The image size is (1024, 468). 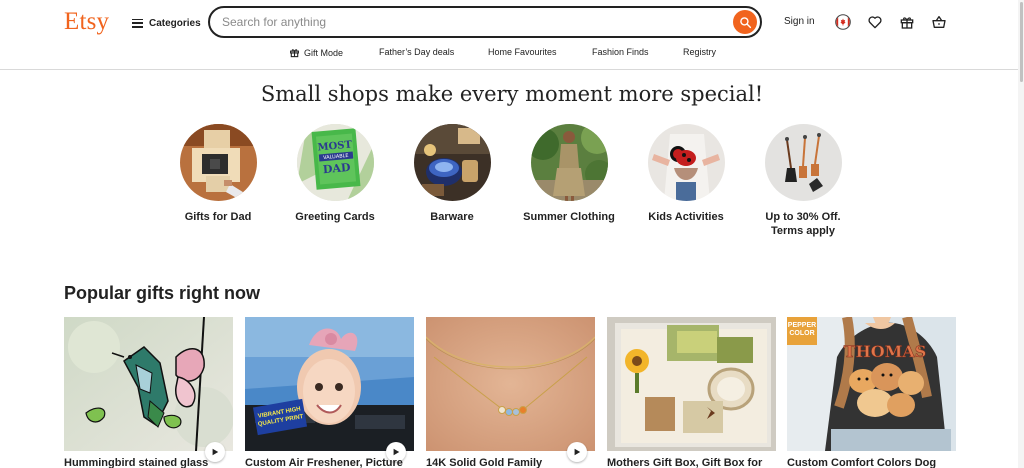 I want to click on search-input, so click(x=472, y=22).